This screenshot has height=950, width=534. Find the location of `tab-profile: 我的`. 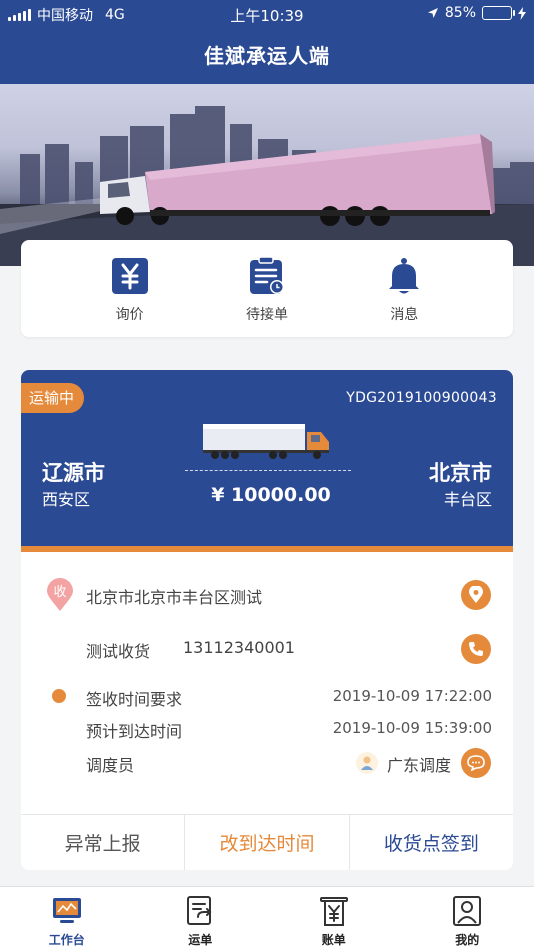

tab-profile: 我的 is located at coordinates (467, 918).